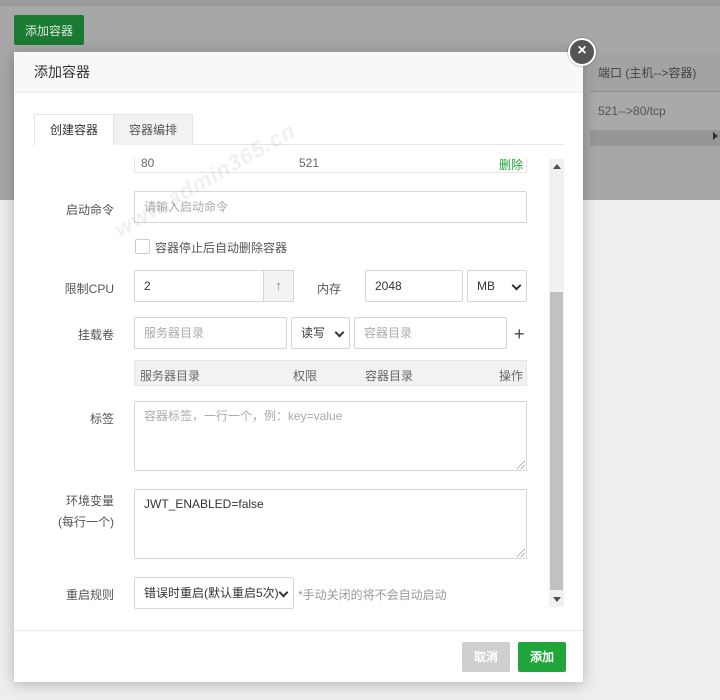  What do you see at coordinates (486, 657) in the screenshot?
I see `cancel-button: 取消` at bounding box center [486, 657].